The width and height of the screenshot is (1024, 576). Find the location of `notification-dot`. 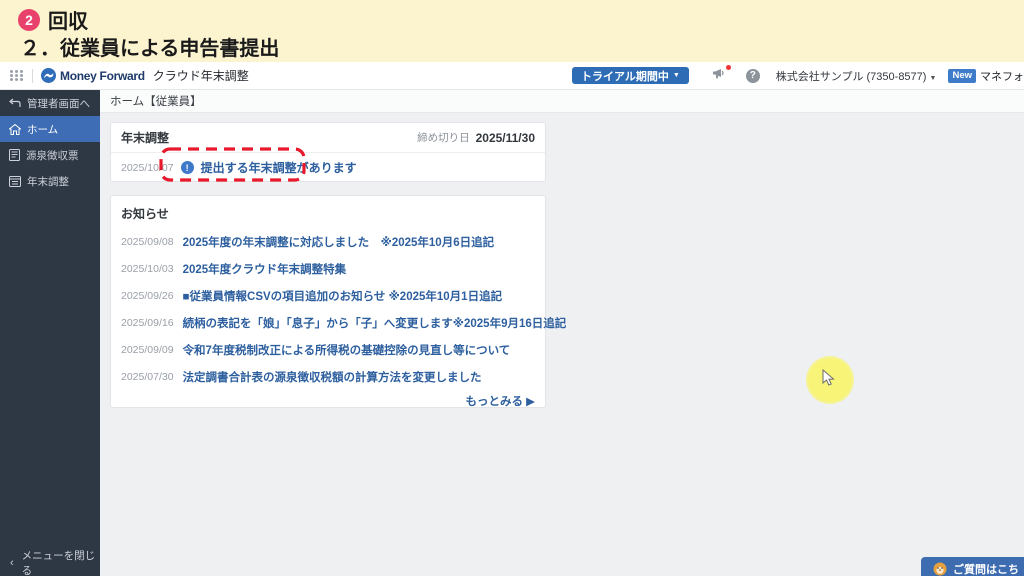

notification-dot is located at coordinates (728, 67).